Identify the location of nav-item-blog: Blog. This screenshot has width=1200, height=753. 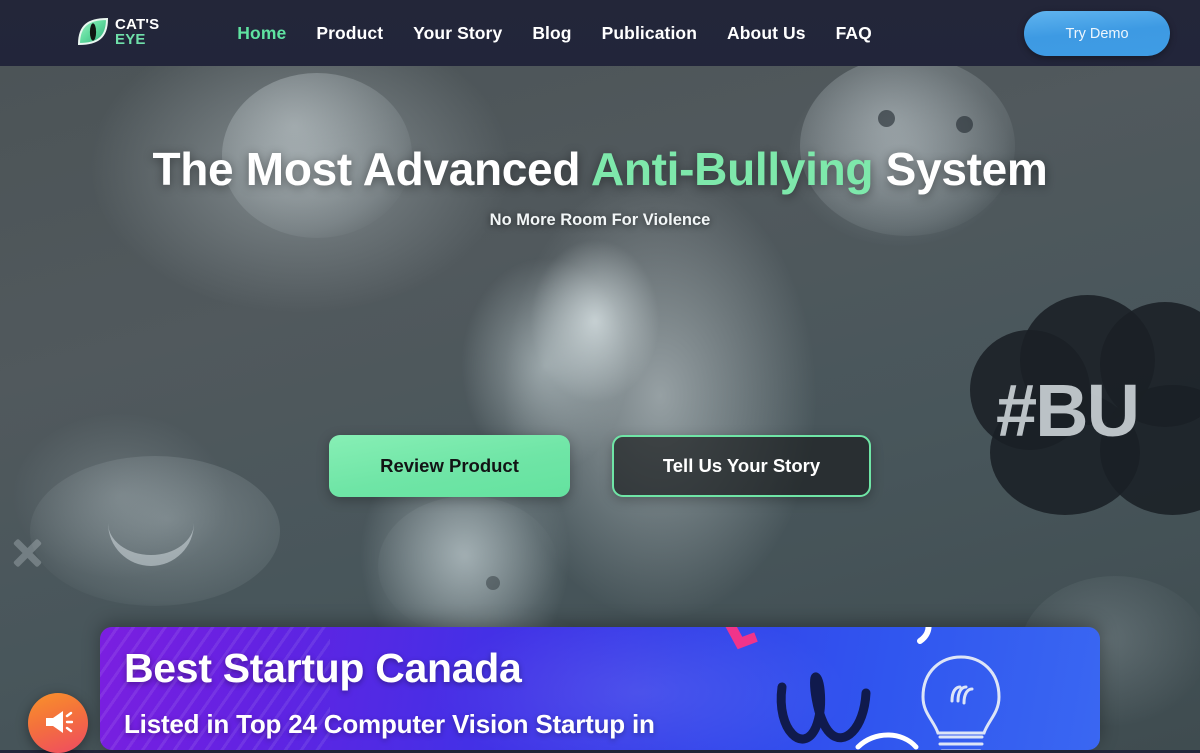
(551, 33).